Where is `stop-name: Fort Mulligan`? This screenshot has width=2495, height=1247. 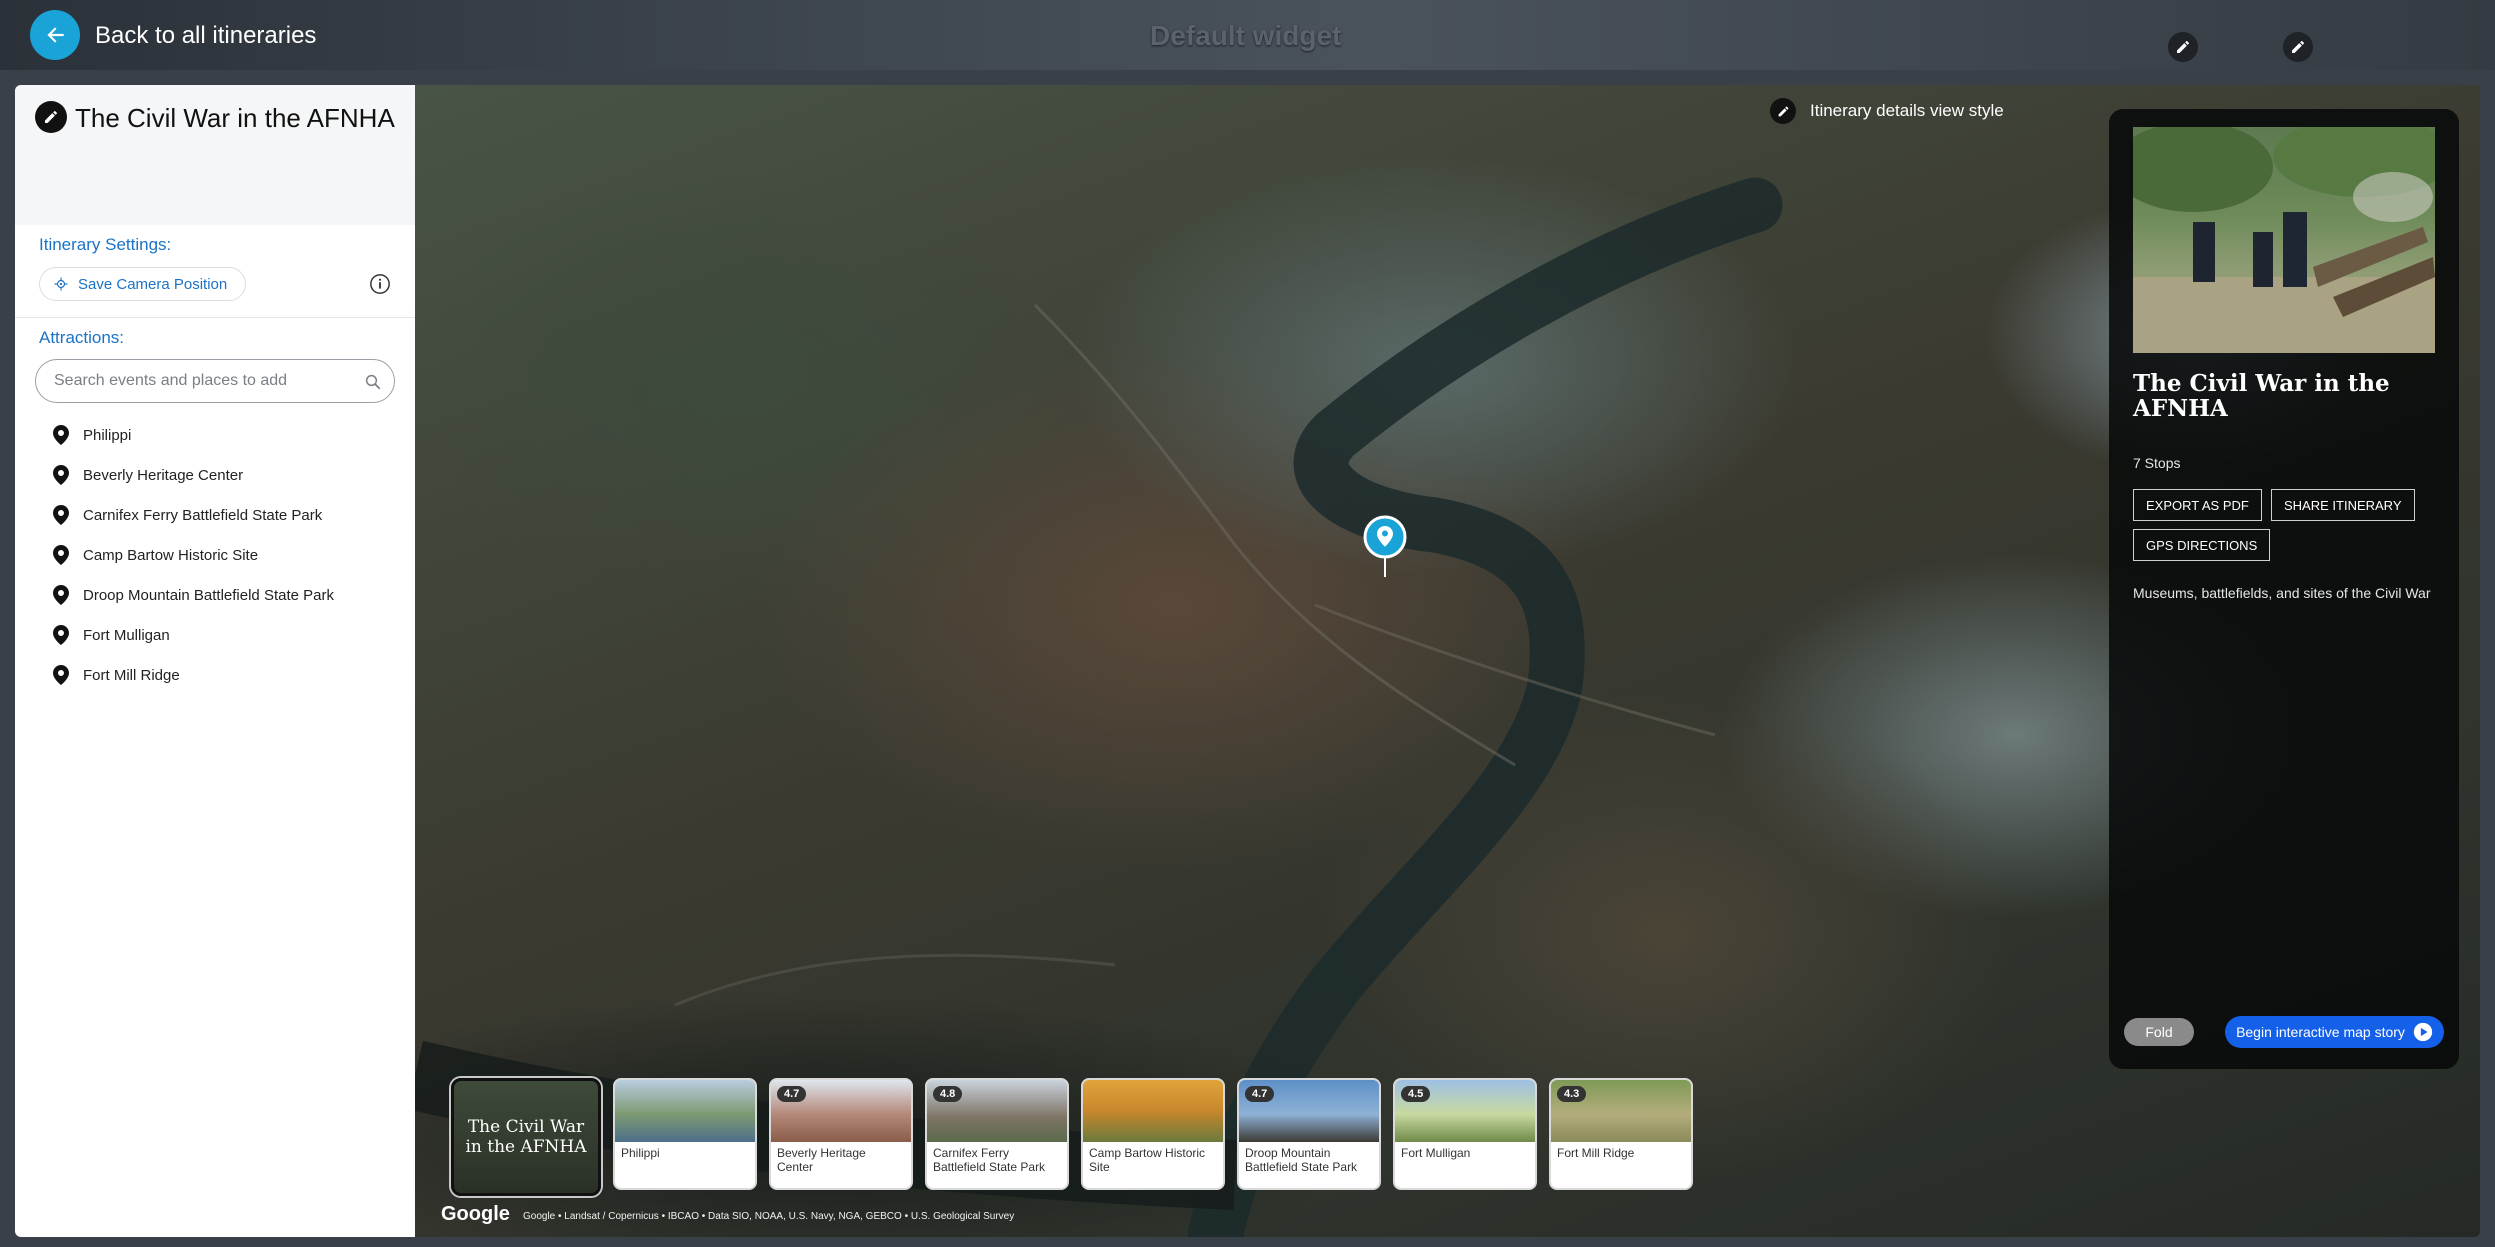 stop-name: Fort Mulligan is located at coordinates (1436, 1153).